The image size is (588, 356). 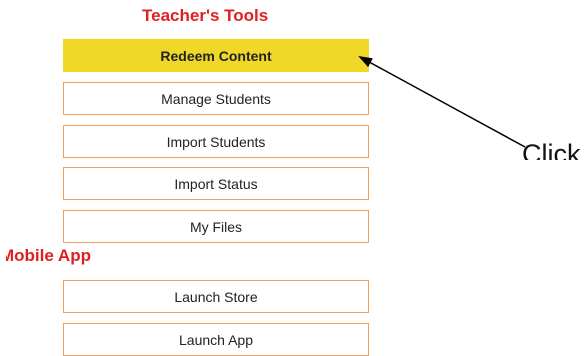 I want to click on teachers-tools-heading: Teacher's Tools, so click(x=205, y=15).